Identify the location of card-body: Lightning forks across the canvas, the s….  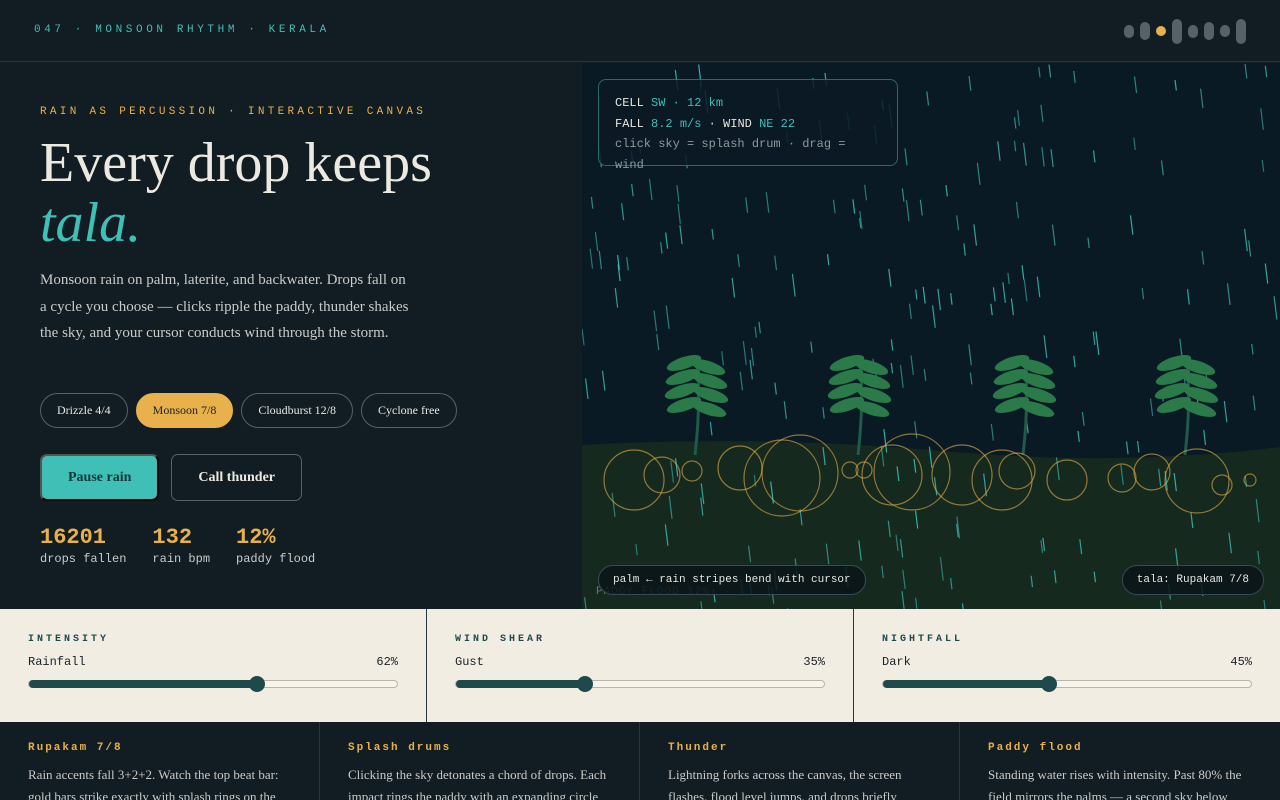
(785, 783).